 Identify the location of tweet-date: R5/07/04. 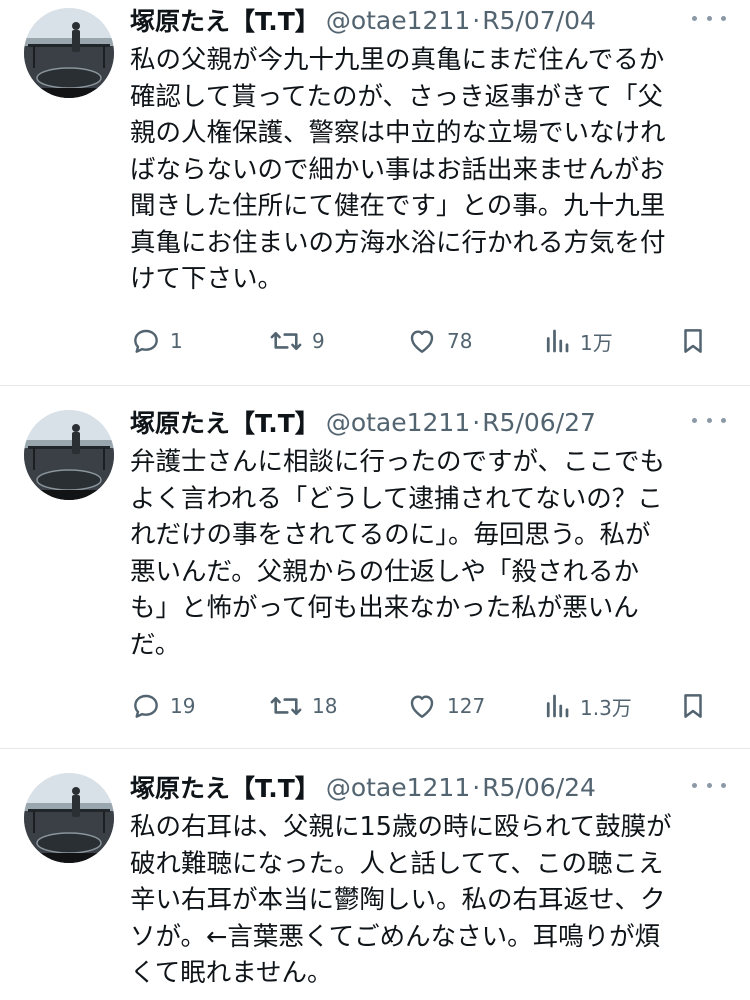
(539, 20).